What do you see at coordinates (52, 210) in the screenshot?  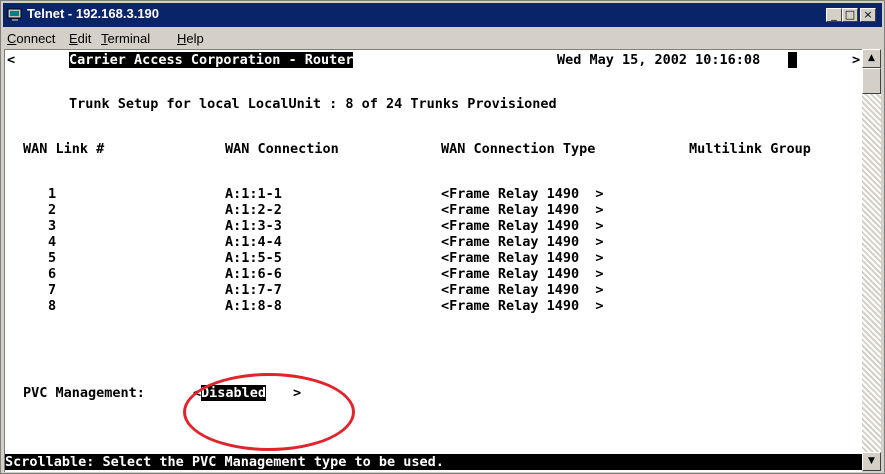 I see `row-2-link: 2` at bounding box center [52, 210].